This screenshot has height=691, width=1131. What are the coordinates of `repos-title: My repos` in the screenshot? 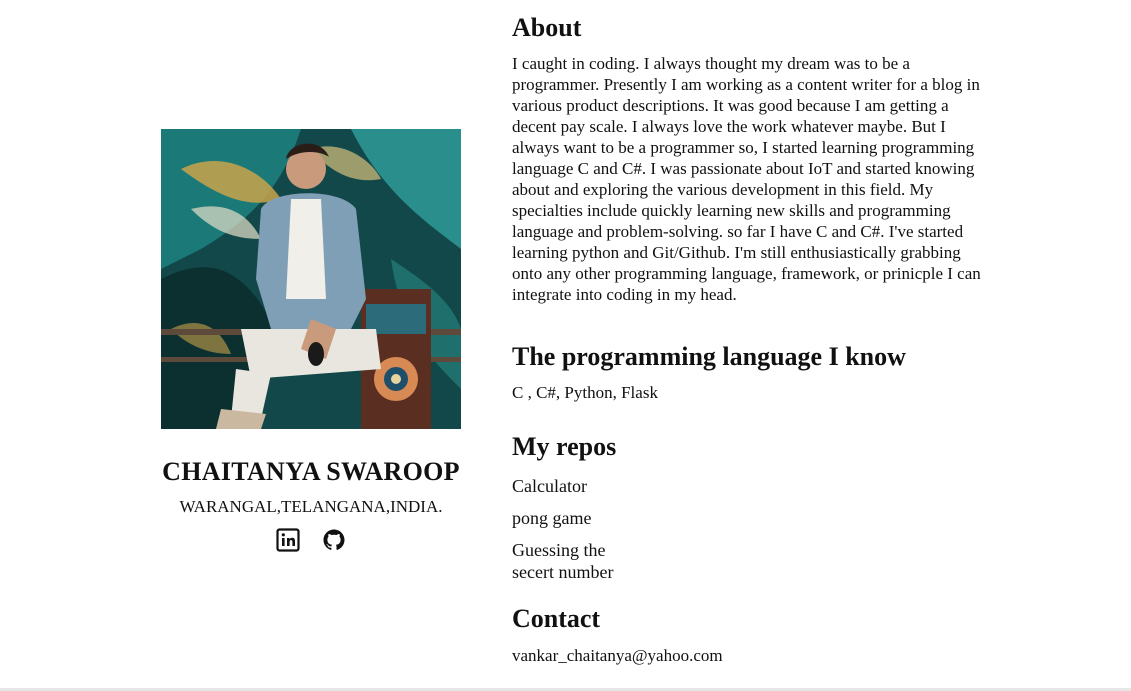 It's located at (564, 446).